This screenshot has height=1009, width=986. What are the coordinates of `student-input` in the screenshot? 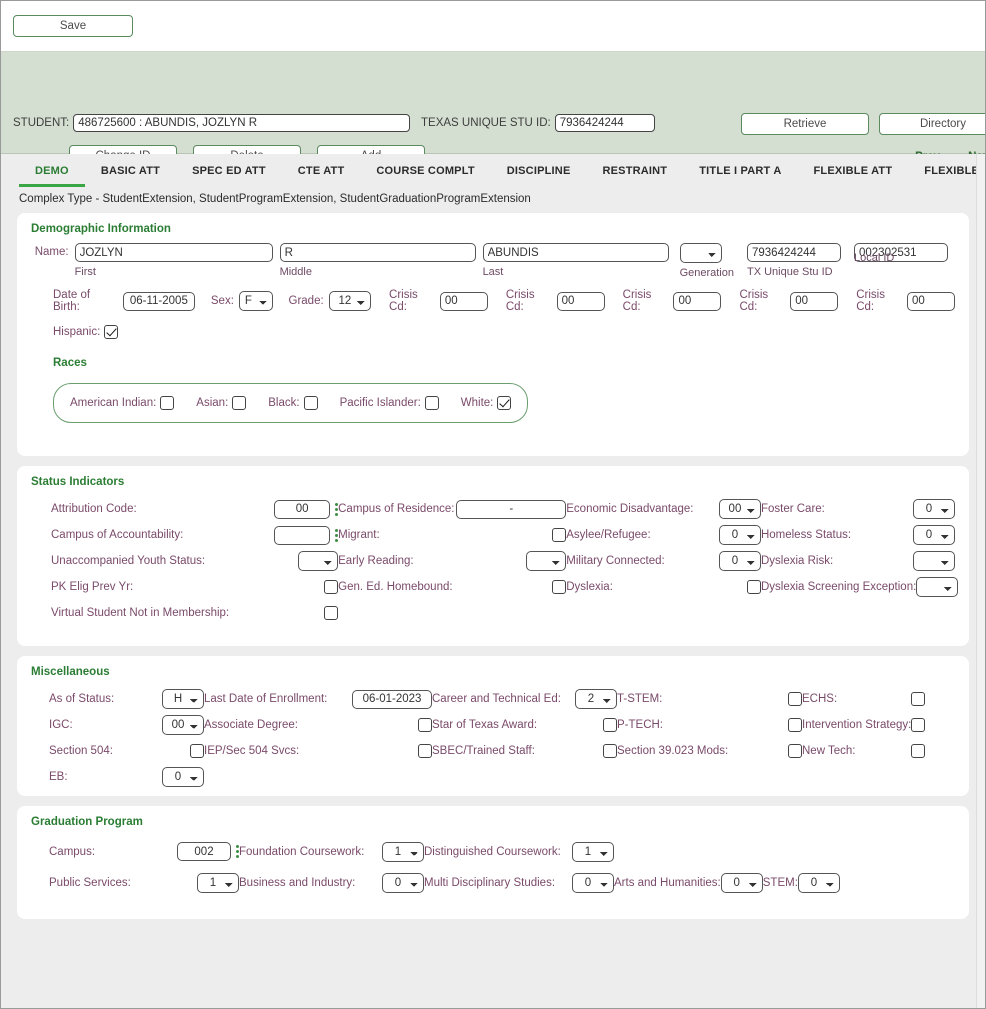 It's located at (242, 123).